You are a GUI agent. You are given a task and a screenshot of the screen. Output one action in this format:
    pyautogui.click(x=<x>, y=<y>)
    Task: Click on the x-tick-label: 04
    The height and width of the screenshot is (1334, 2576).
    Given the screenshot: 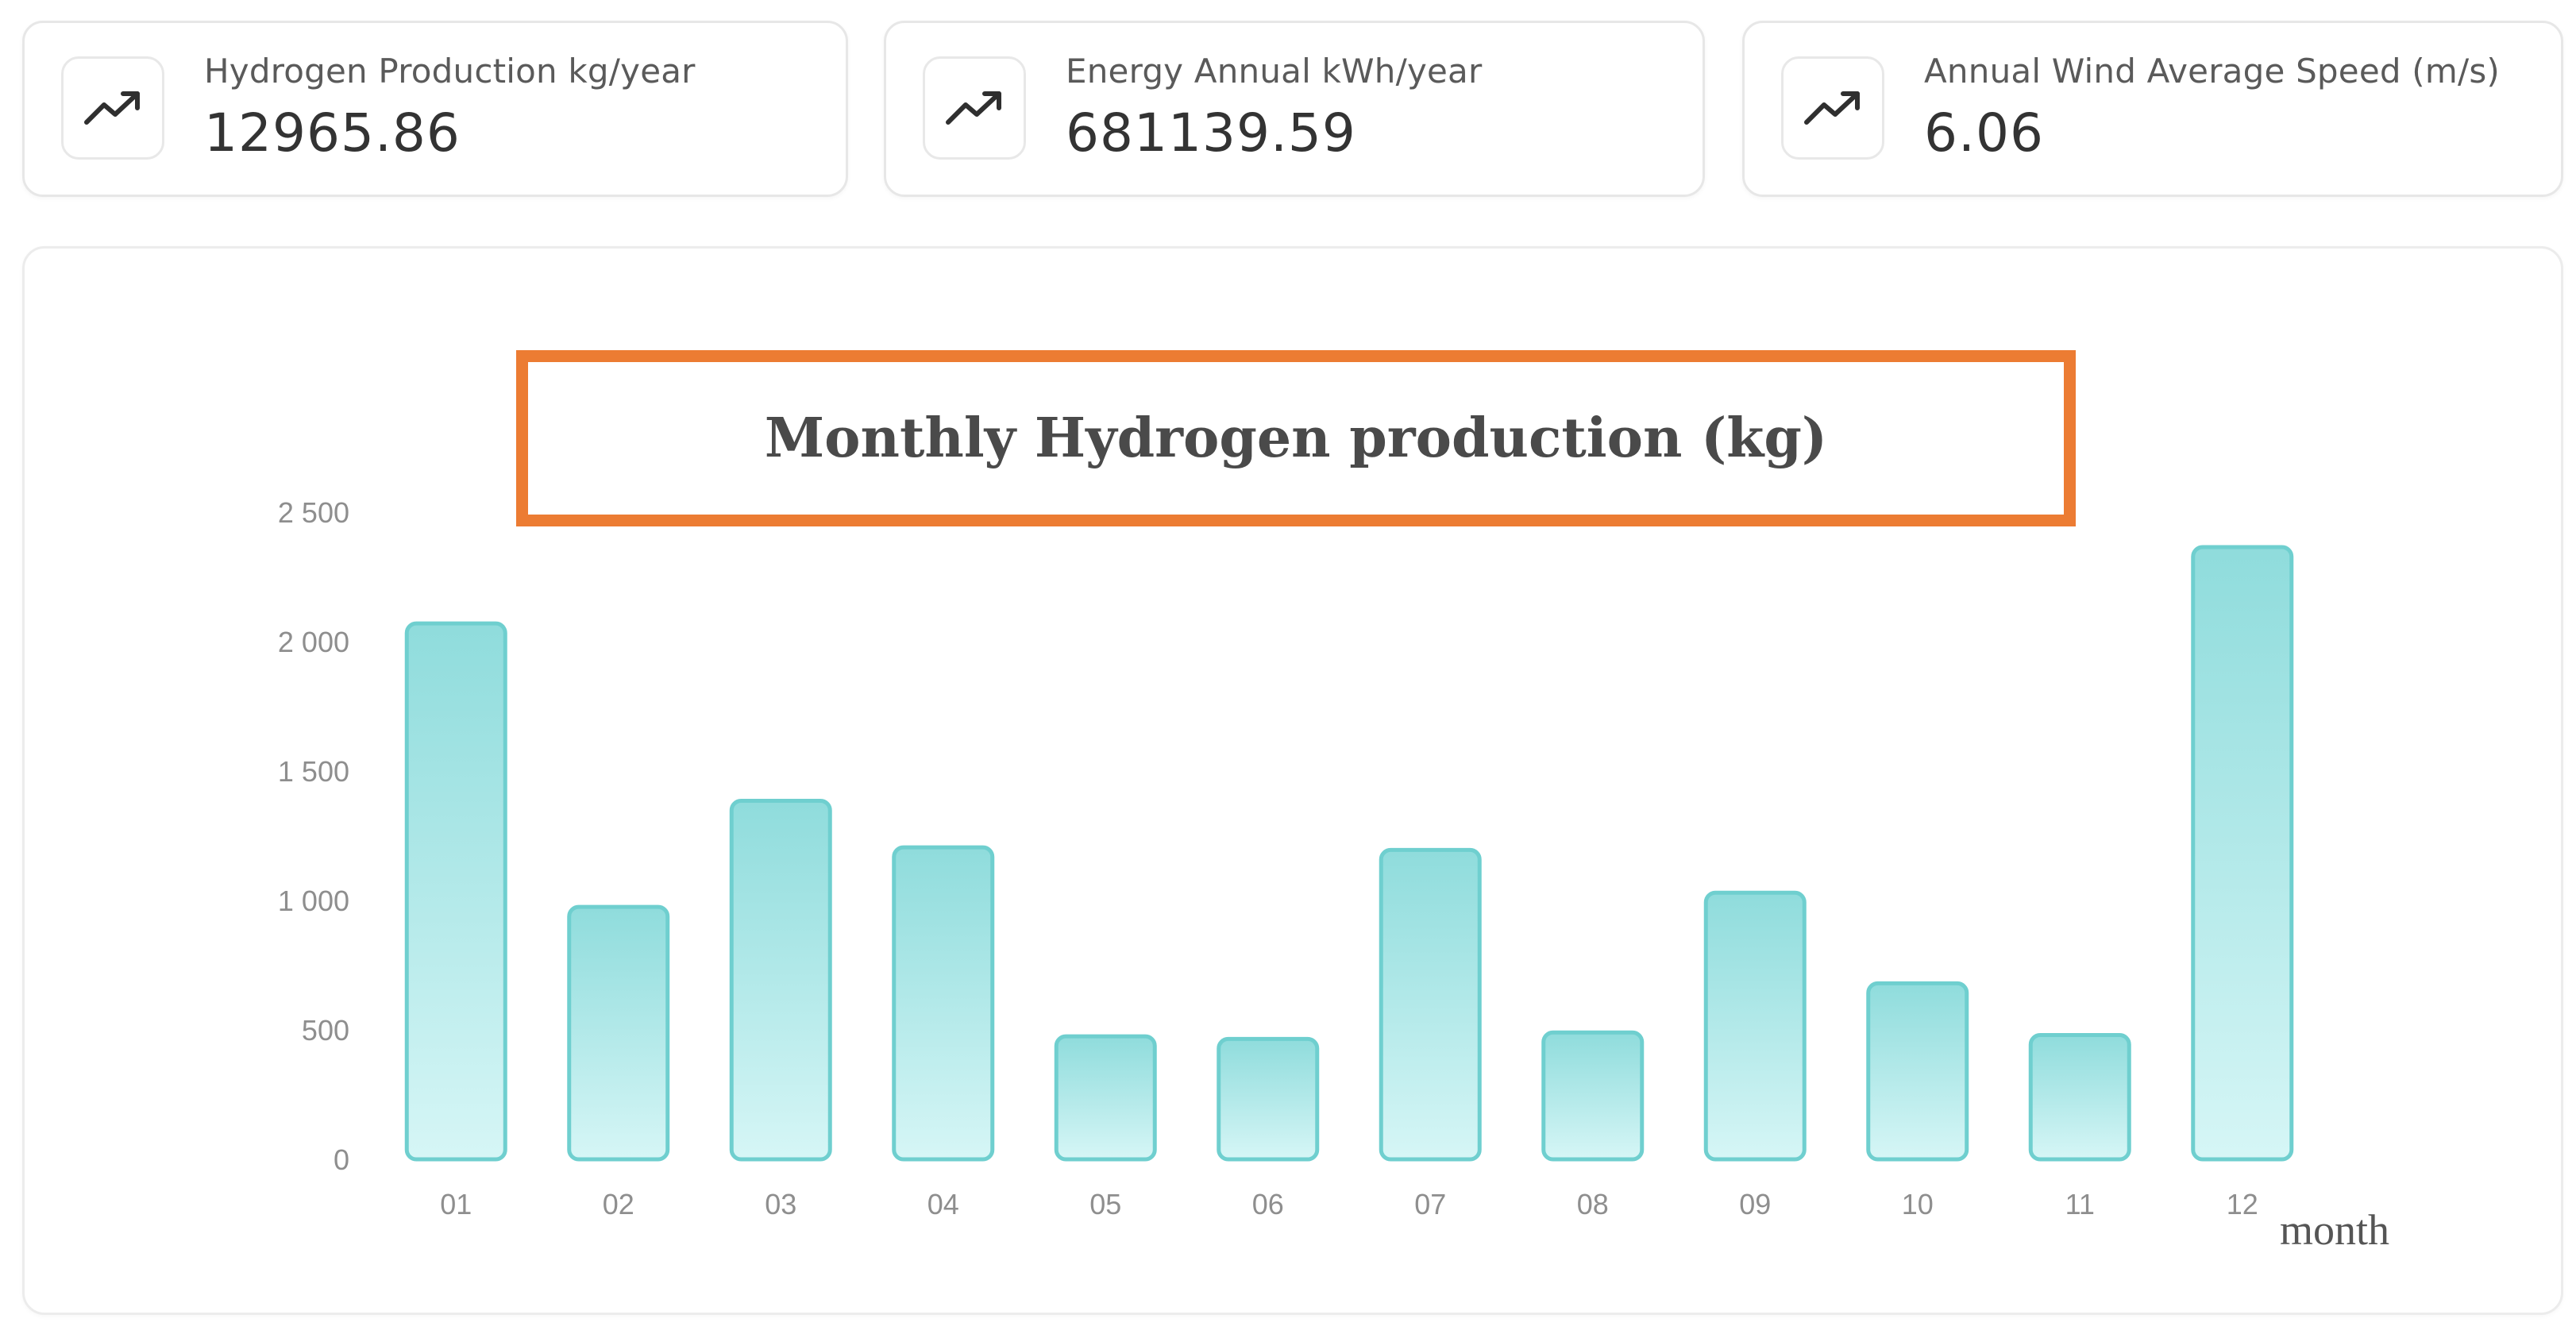 What is the action you would take?
    pyautogui.click(x=943, y=1204)
    